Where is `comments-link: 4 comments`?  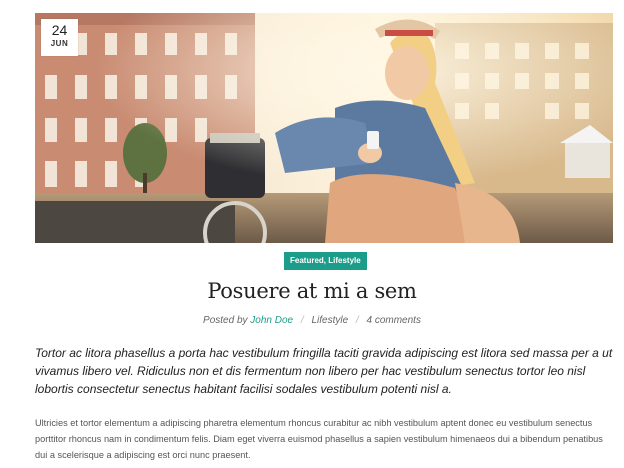 comments-link: 4 comments is located at coordinates (393, 320).